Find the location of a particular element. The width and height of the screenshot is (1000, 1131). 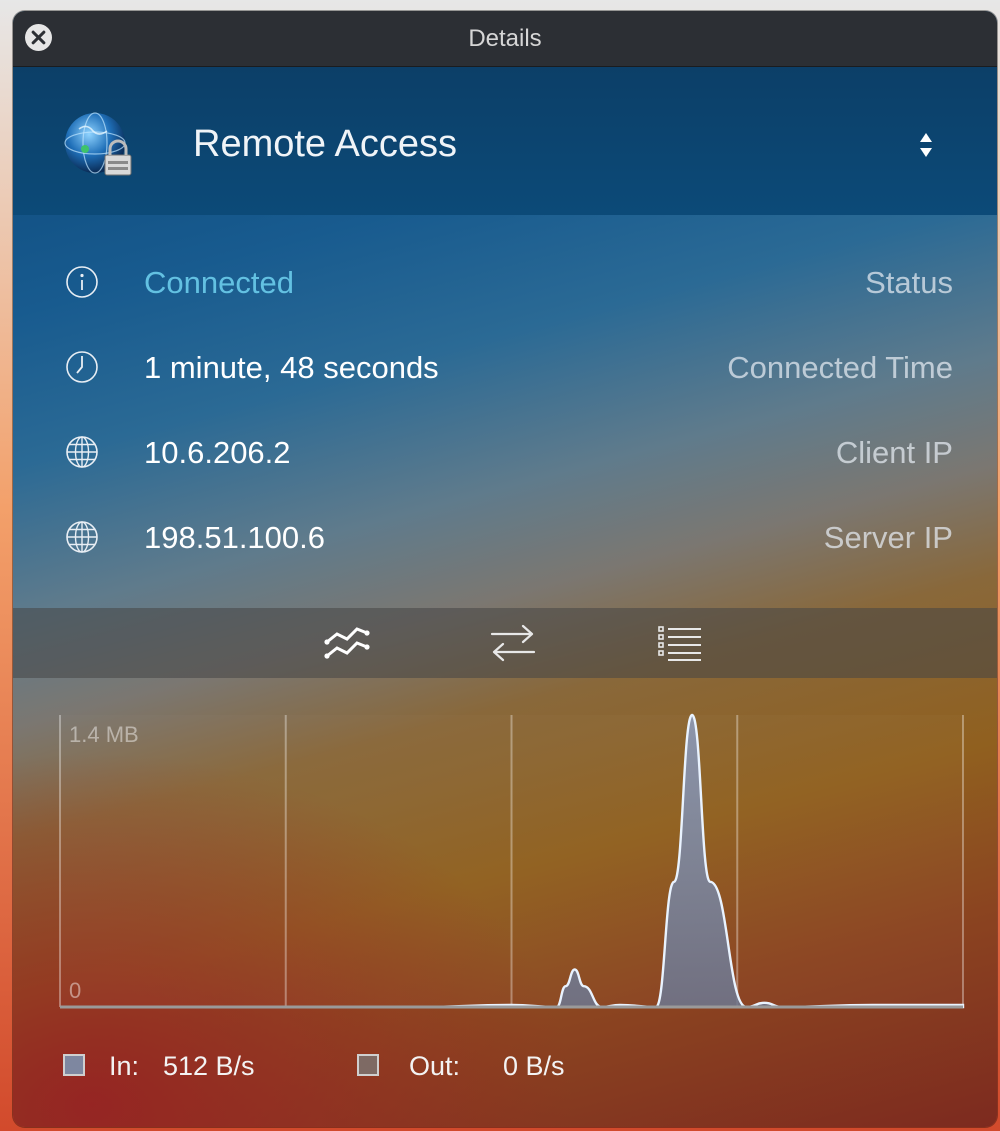

server-ip-value: 198.51.100.6 is located at coordinates (235, 537).